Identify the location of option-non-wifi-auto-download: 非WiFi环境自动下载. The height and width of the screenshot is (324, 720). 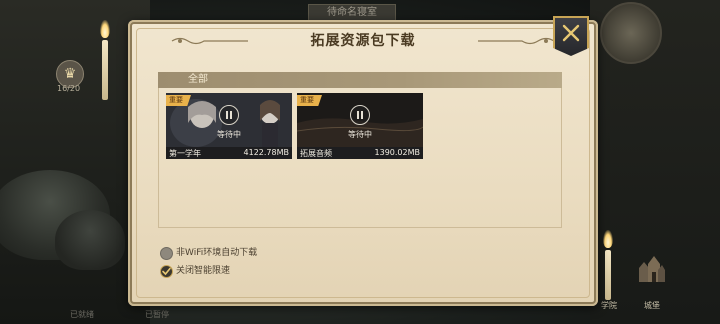
(230, 253).